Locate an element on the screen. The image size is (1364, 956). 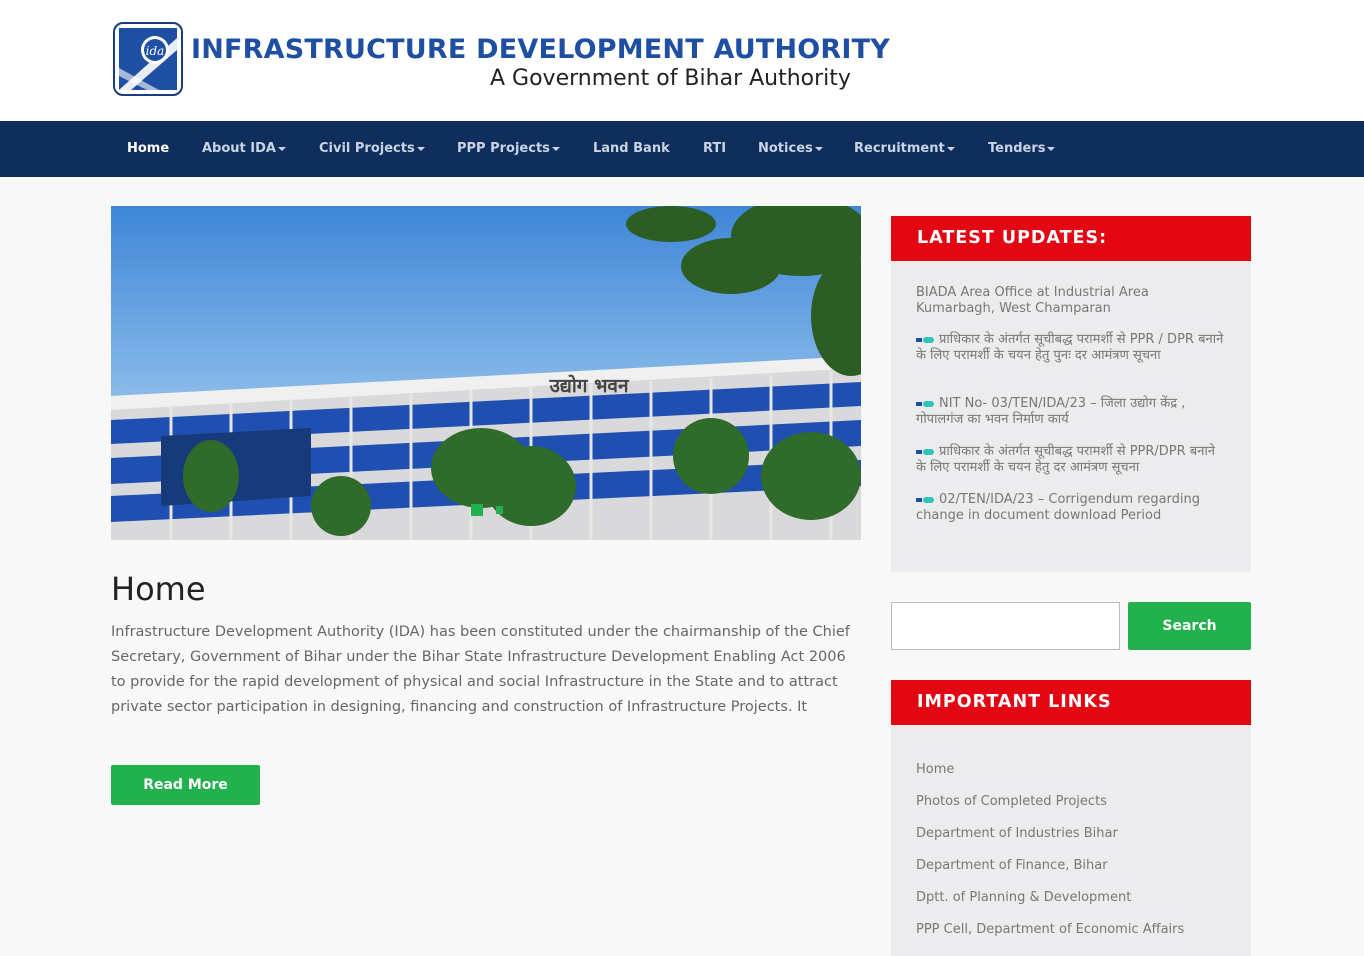
link-item: Department of Industries Bihar is located at coordinates (1071, 839).